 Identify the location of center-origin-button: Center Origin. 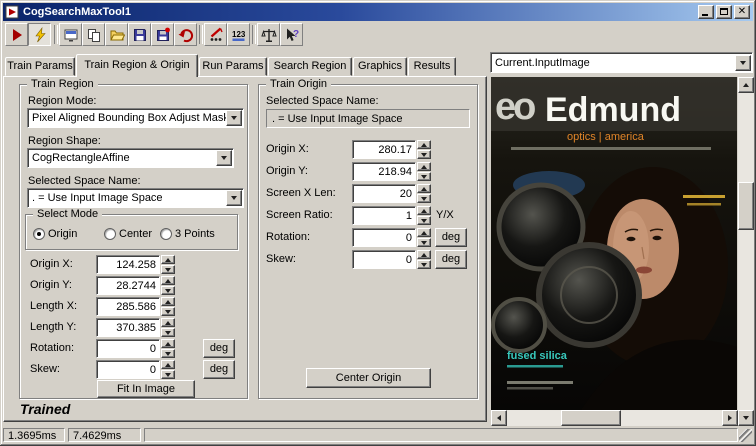
(368, 378).